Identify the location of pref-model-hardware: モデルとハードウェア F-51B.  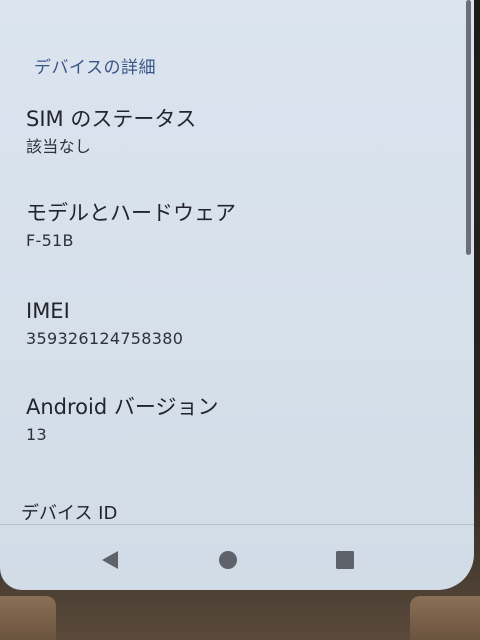
(235, 231).